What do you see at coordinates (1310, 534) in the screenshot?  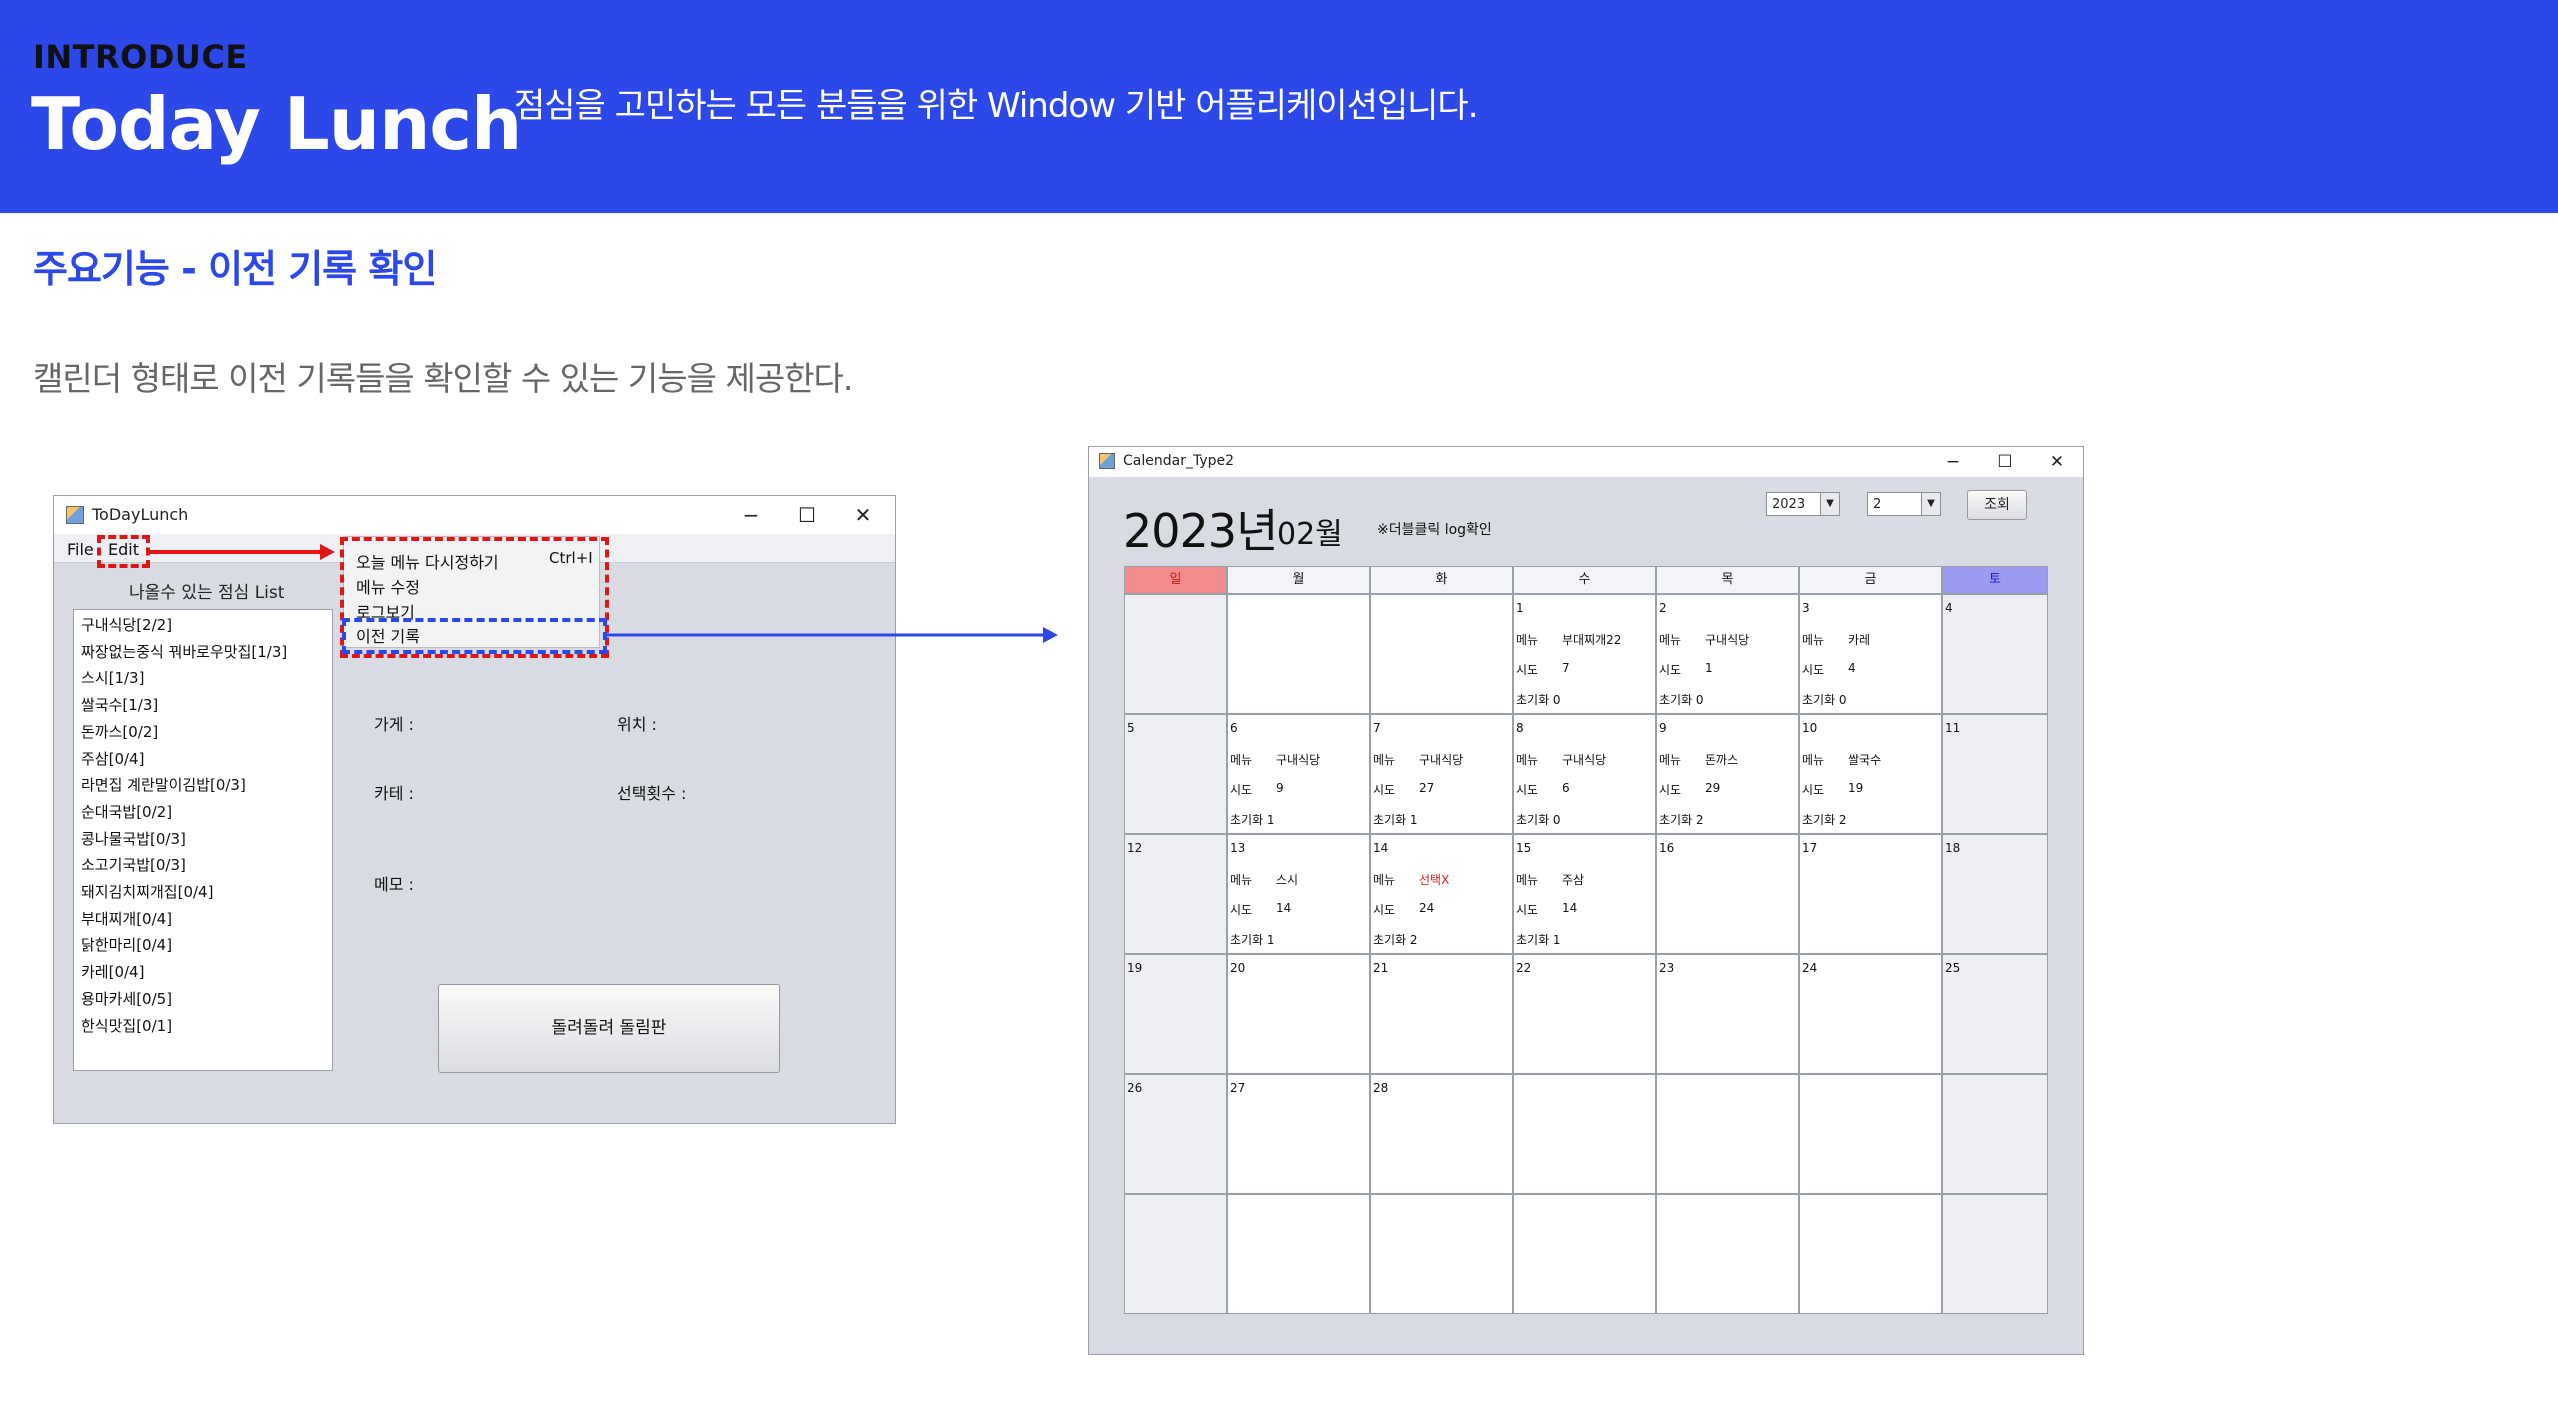 I see `calendar-month: 02월` at bounding box center [1310, 534].